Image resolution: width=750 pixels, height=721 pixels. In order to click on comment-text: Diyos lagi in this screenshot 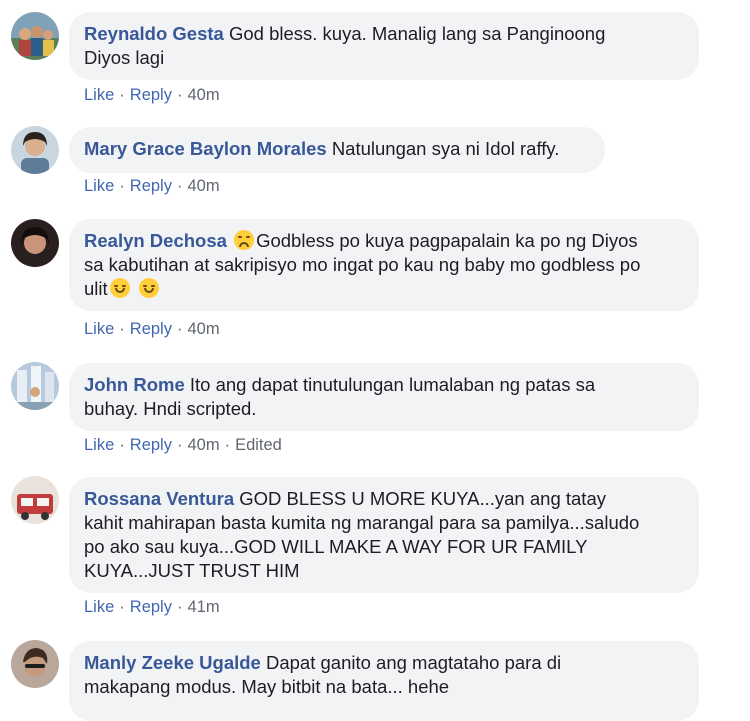, I will do `click(124, 57)`.